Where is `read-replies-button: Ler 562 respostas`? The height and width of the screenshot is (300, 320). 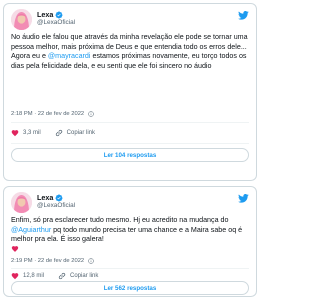 read-replies-button: Ler 562 respostas is located at coordinates (130, 288).